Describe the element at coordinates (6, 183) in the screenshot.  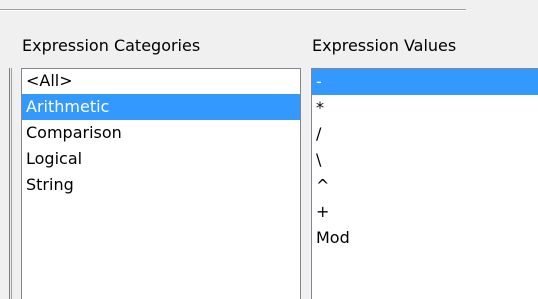
I see `left-panel-edge` at that location.